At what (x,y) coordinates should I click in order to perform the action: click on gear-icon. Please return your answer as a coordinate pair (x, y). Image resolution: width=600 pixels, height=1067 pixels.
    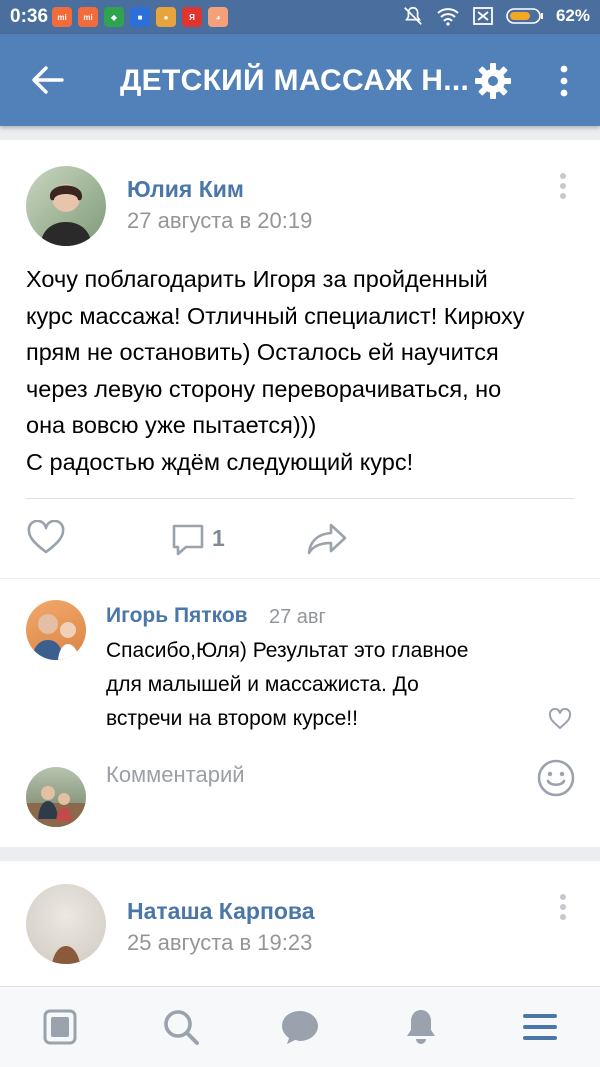
    Looking at the image, I should click on (493, 81).